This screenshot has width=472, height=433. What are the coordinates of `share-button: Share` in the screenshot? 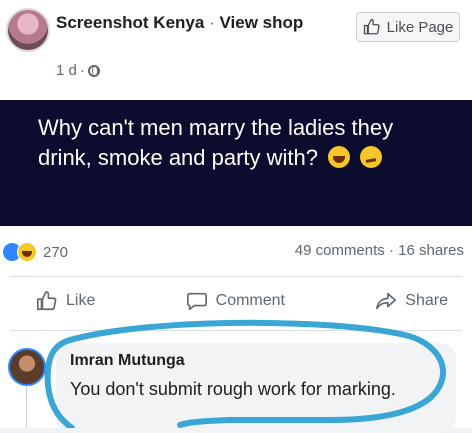 It's located at (411, 301).